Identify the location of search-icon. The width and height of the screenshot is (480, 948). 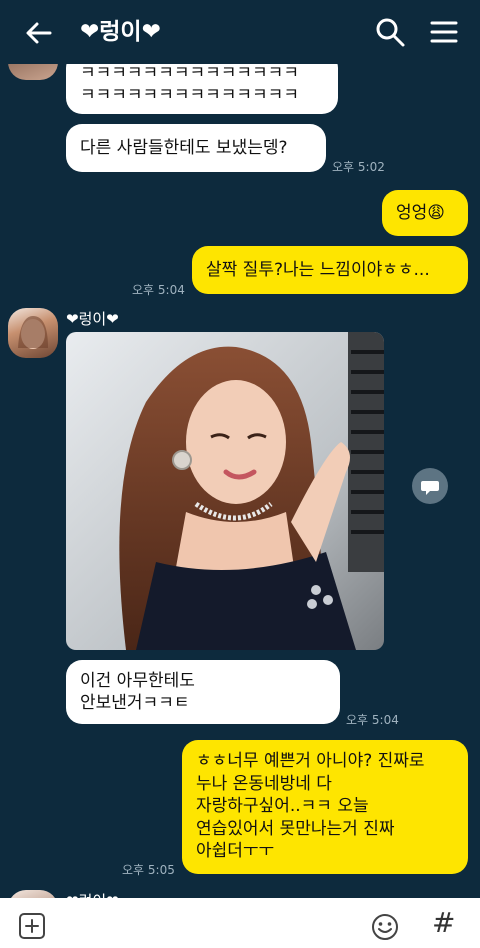
(390, 32).